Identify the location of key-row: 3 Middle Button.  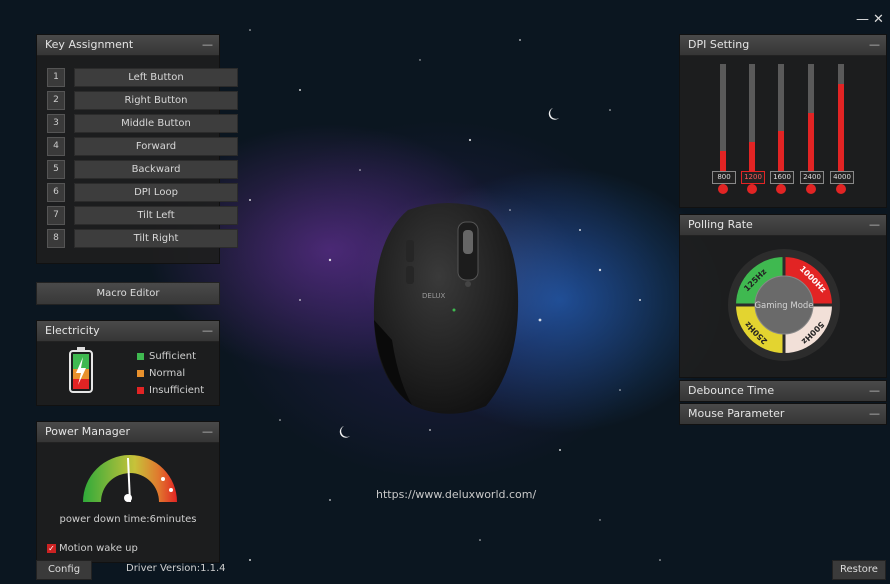
(142, 123).